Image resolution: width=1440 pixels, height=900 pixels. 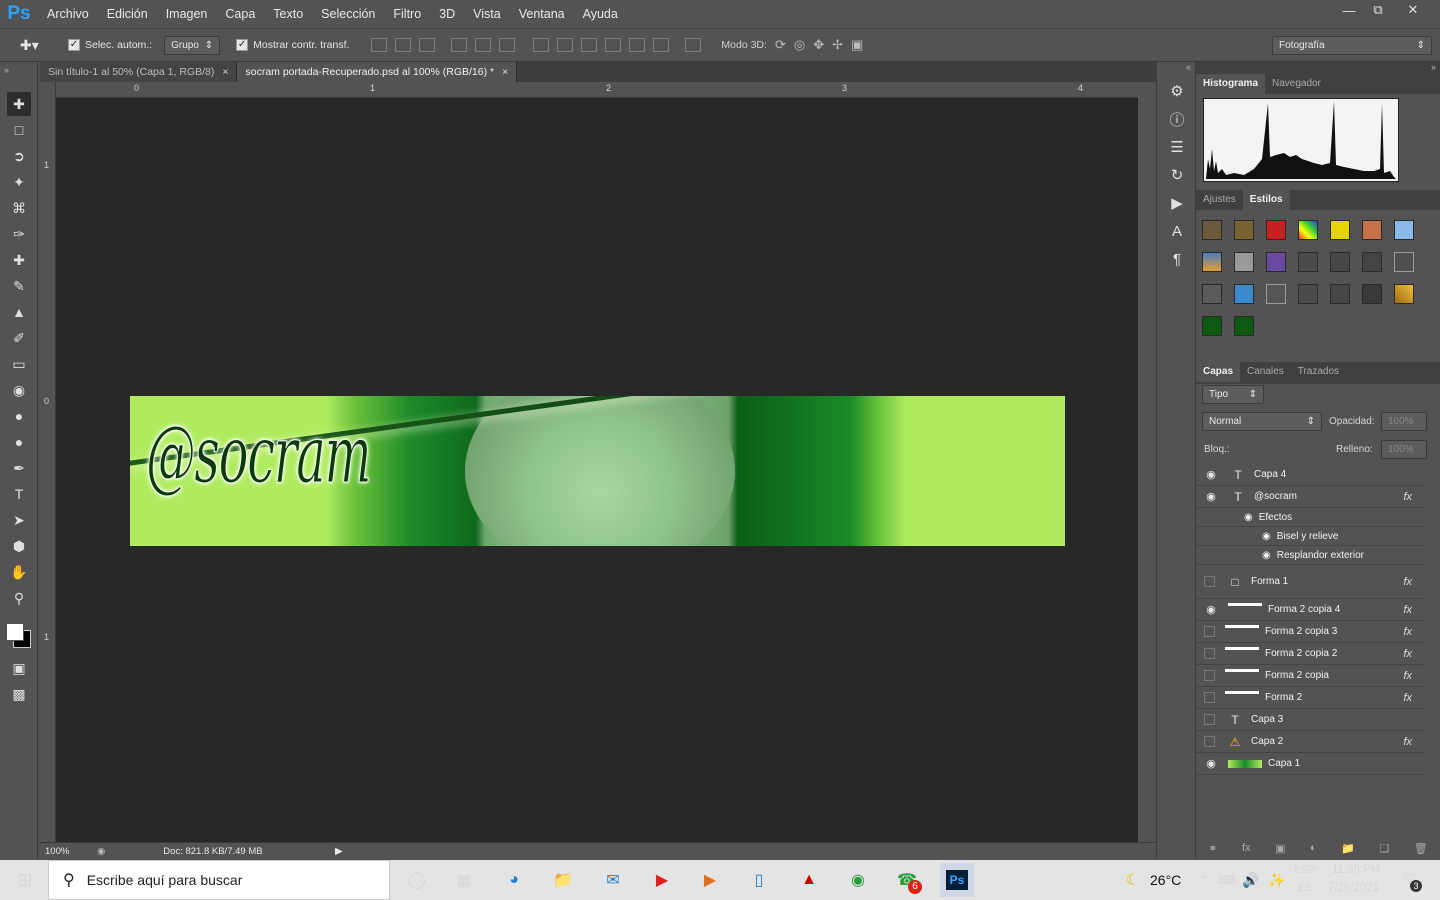 What do you see at coordinates (19, 182) in the screenshot?
I see `quick-select-tool-icon: ✦` at bounding box center [19, 182].